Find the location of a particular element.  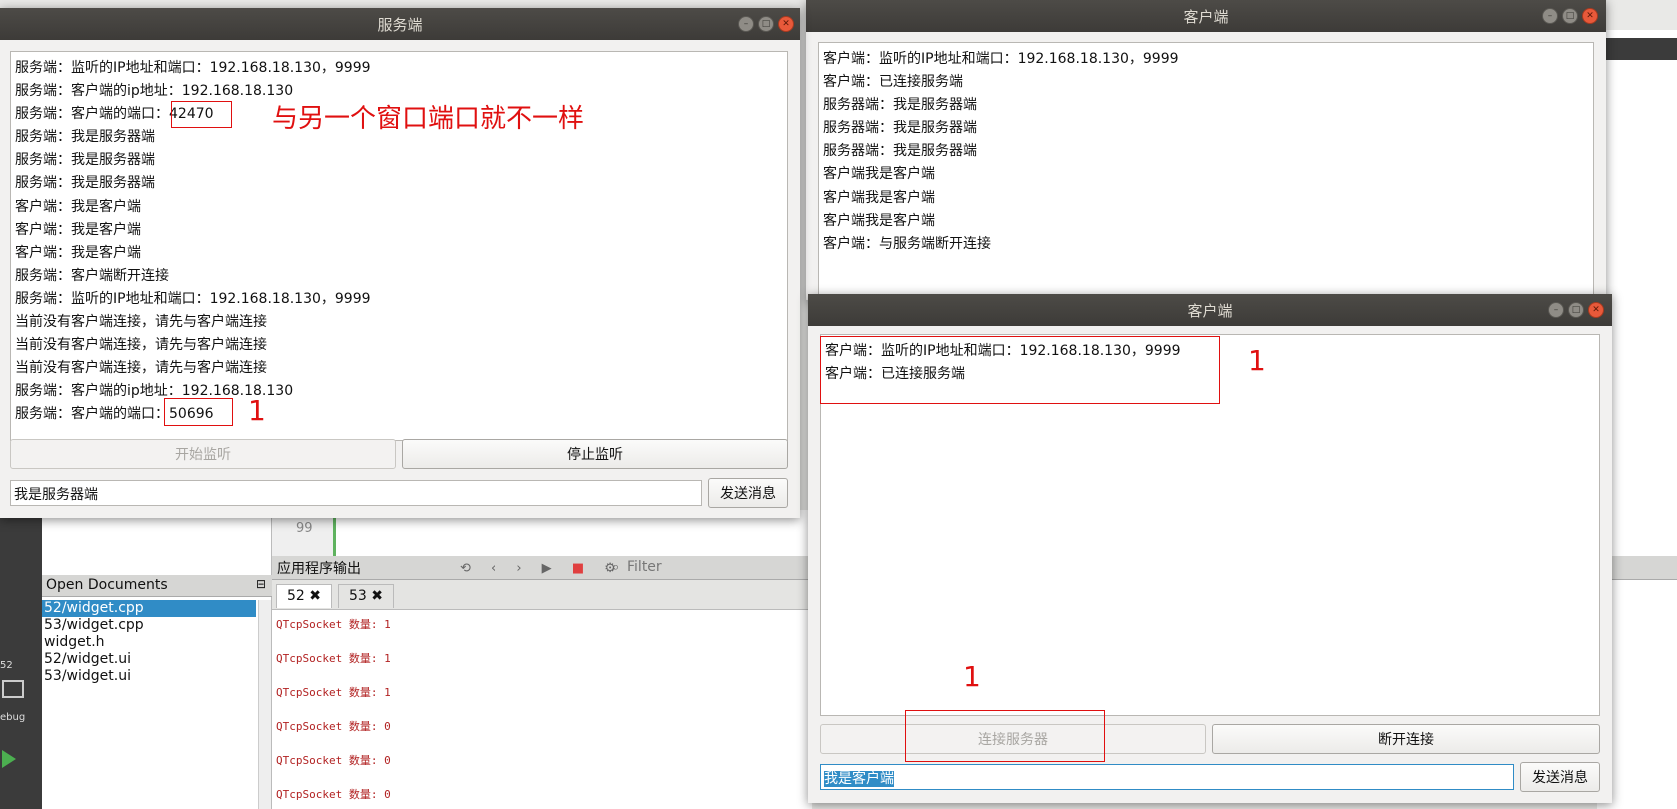

log-line: 服务端：客户端断开连接 is located at coordinates (92, 275).